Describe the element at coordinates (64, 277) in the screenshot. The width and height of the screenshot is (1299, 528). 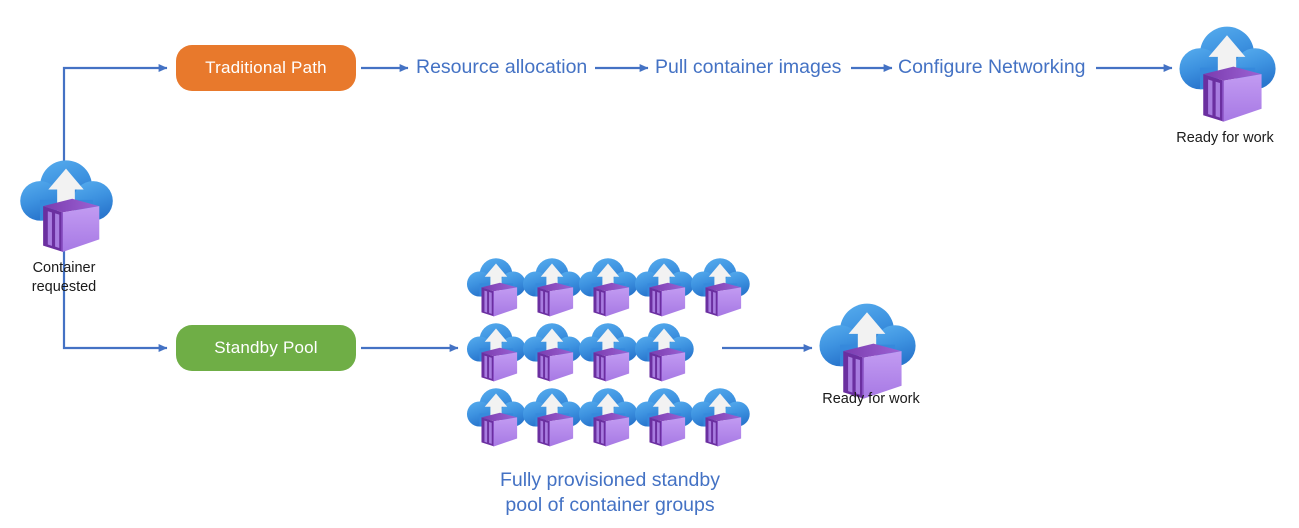
I see `container-requested-label: Container requested` at that location.